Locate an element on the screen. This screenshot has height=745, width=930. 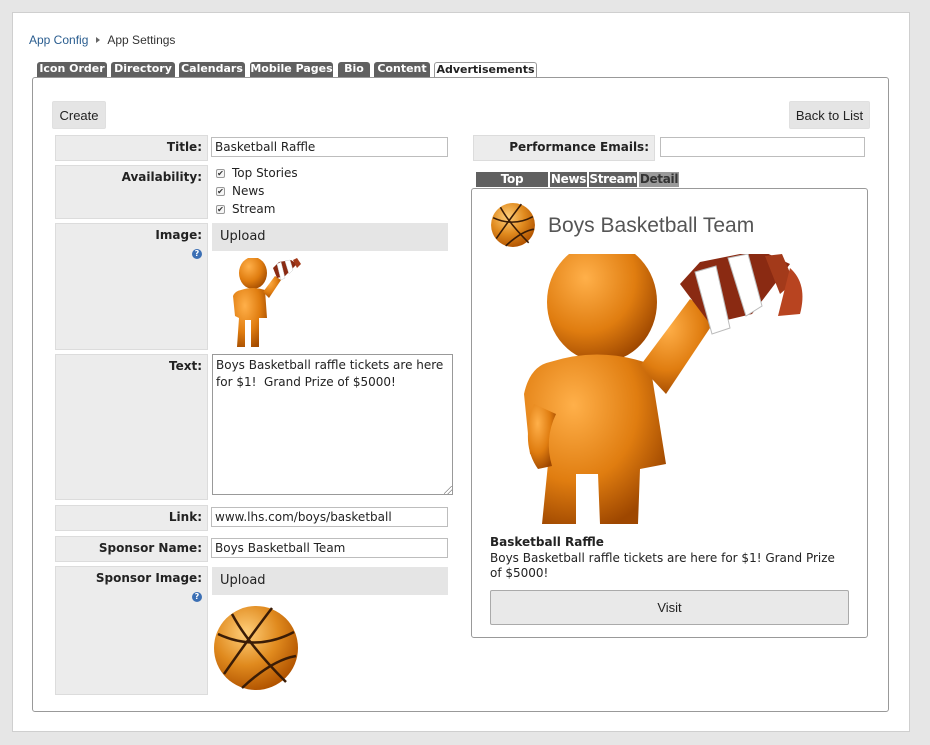
back-to-list-button: Back to List is located at coordinates (829, 115).